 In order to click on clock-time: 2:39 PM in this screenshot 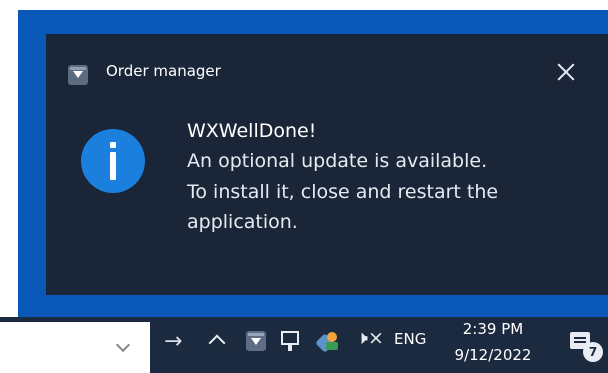, I will do `click(493, 329)`.